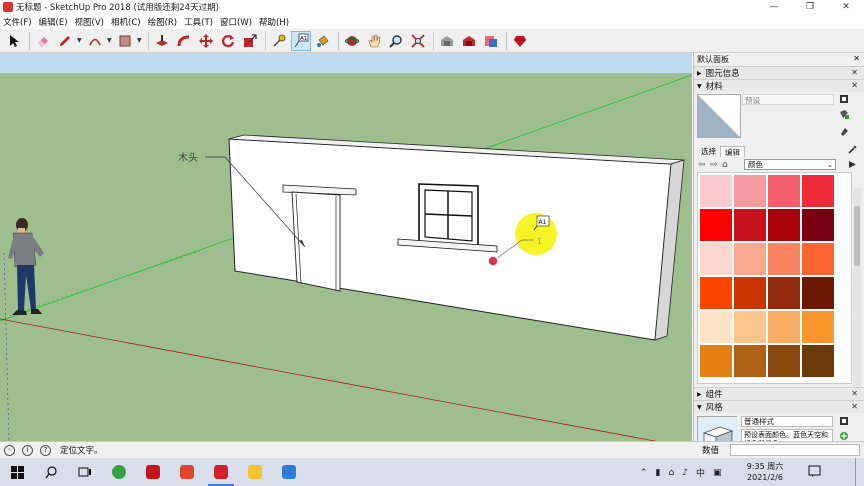 The width and height of the screenshot is (864, 486). Describe the element at coordinates (255, 472) in the screenshot. I see `taskbar-app-explorer` at that location.